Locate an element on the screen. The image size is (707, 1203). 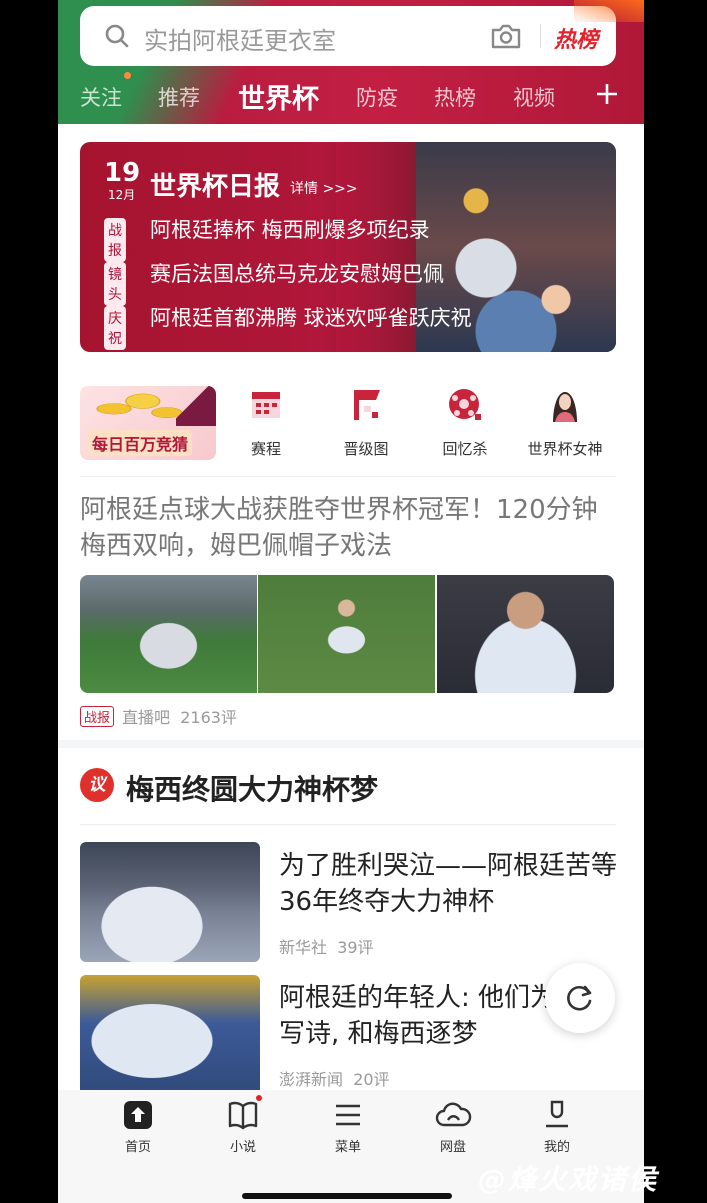
banner-item-tag: 战报 is located at coordinates (115, 240).